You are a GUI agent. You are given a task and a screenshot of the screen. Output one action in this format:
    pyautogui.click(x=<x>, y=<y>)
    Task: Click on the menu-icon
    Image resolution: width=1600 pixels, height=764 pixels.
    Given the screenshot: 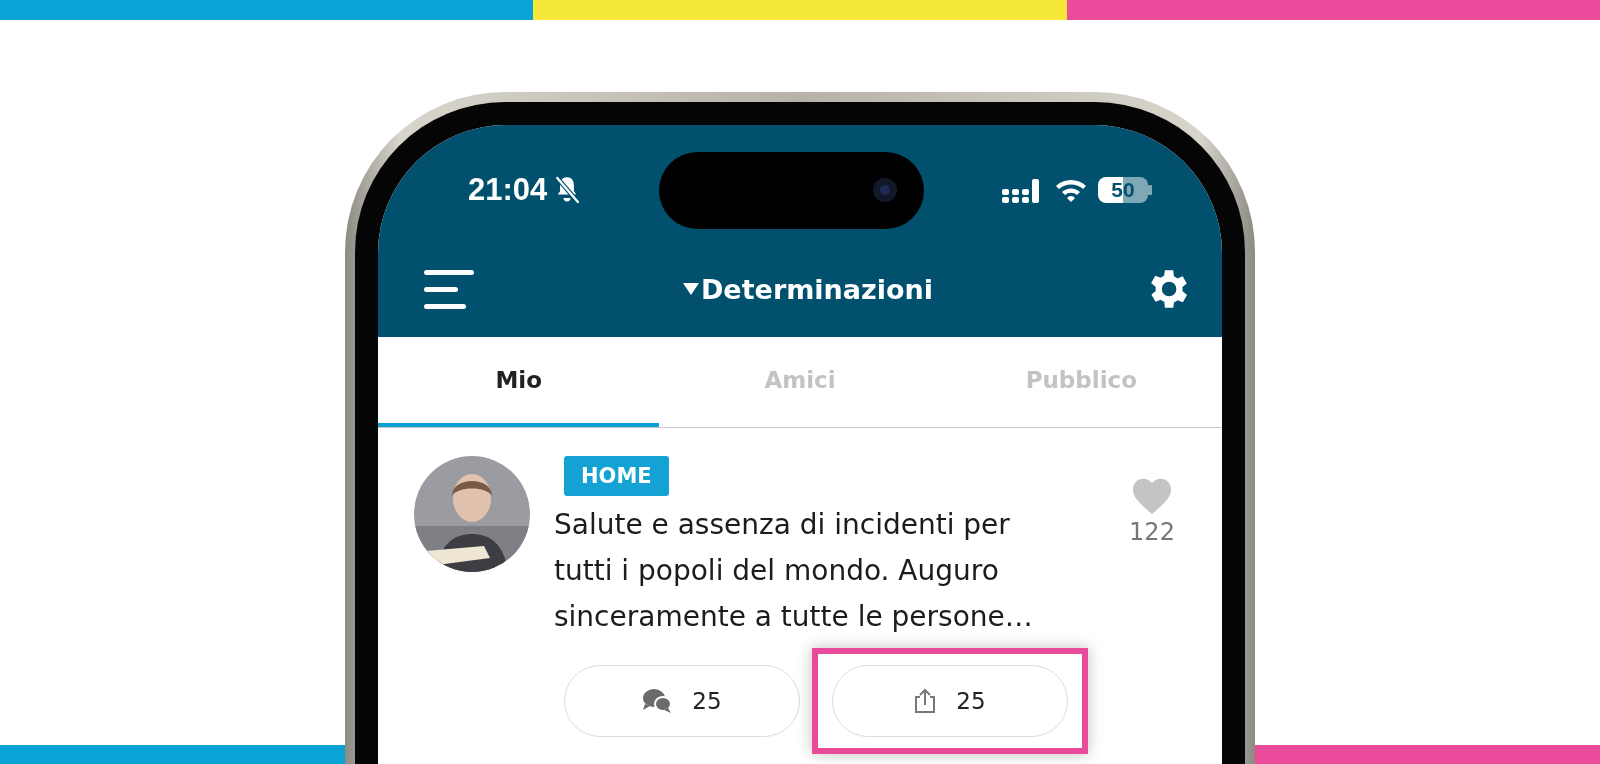 What is the action you would take?
    pyautogui.click(x=449, y=289)
    